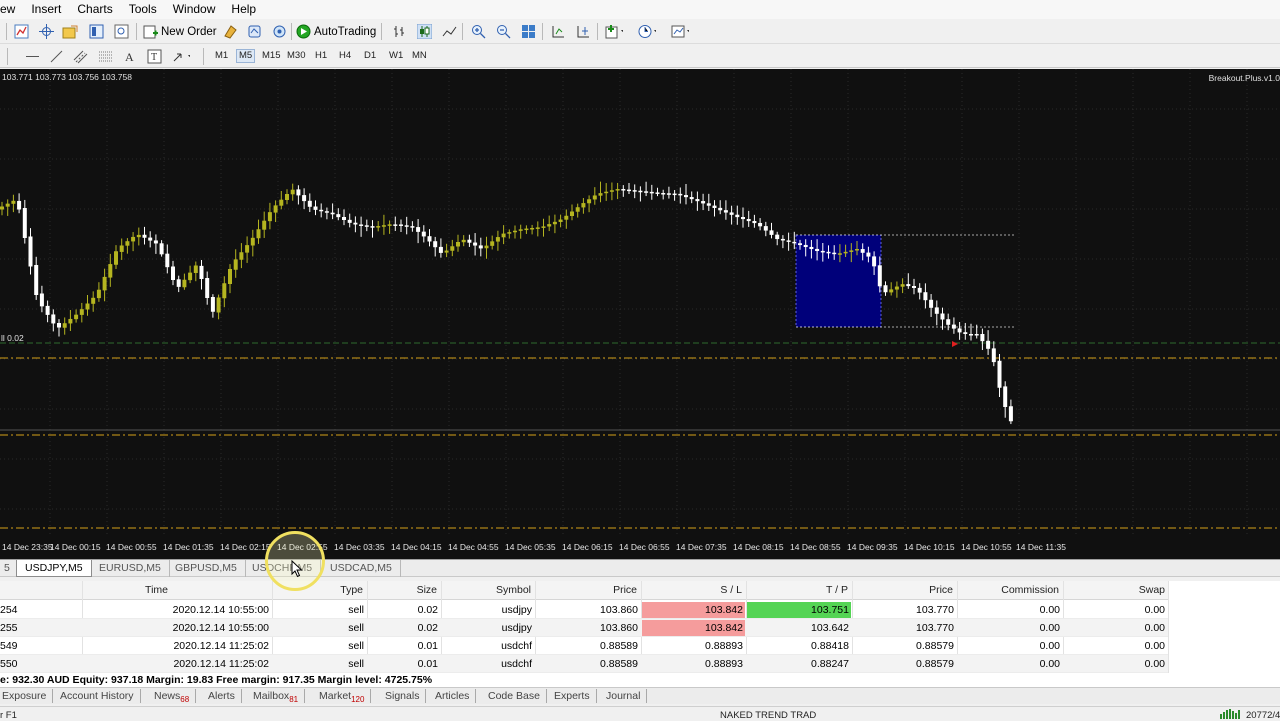 Image resolution: width=1280 pixels, height=721 pixels. Describe the element at coordinates (180, 31) in the screenshot. I see `new-order-button: New Order` at that location.